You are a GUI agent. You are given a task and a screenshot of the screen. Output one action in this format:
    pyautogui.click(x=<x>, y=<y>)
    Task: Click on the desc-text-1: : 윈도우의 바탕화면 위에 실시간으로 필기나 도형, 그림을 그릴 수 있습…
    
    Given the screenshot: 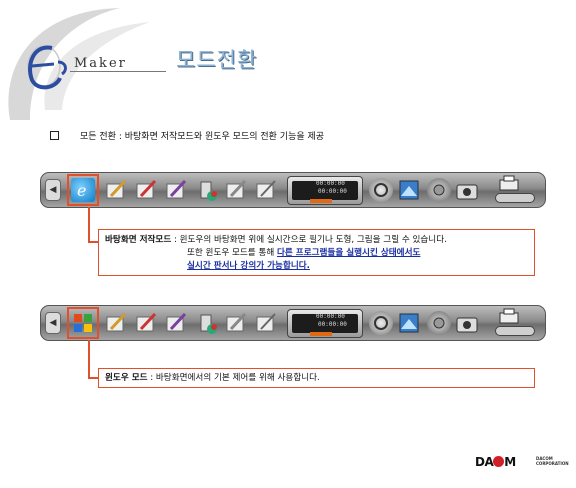 What is the action you would take?
    pyautogui.click(x=309, y=240)
    